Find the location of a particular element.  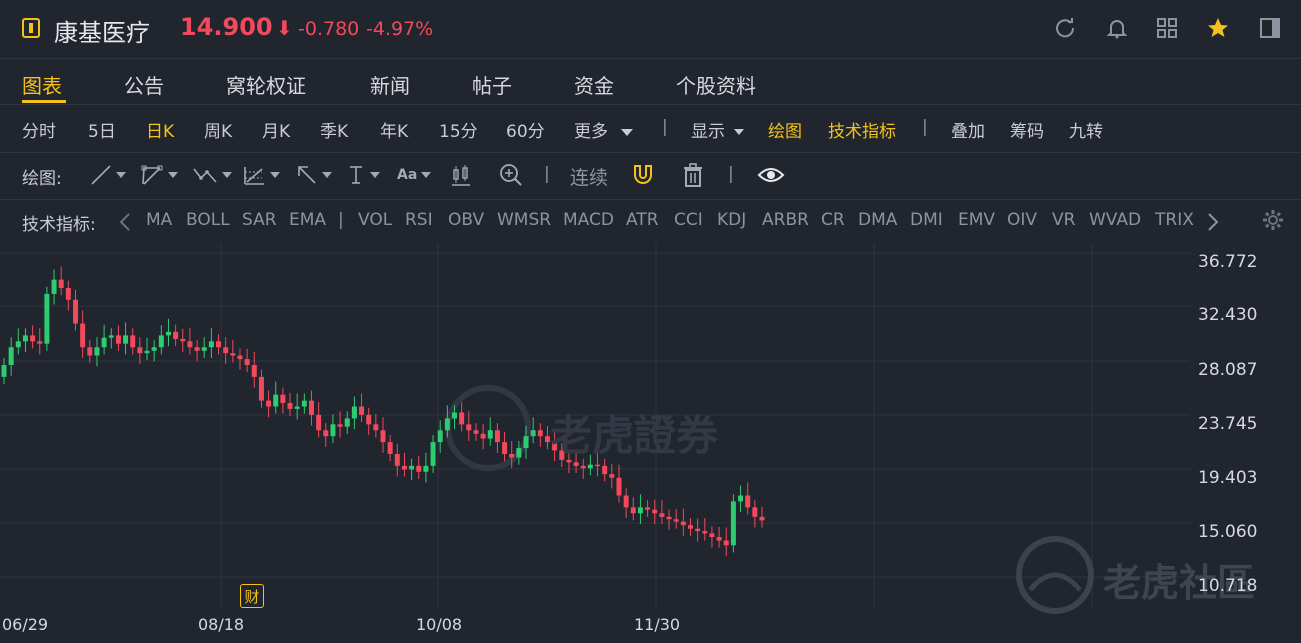

watermark-text-securities: 老虎證券 is located at coordinates (634, 435).